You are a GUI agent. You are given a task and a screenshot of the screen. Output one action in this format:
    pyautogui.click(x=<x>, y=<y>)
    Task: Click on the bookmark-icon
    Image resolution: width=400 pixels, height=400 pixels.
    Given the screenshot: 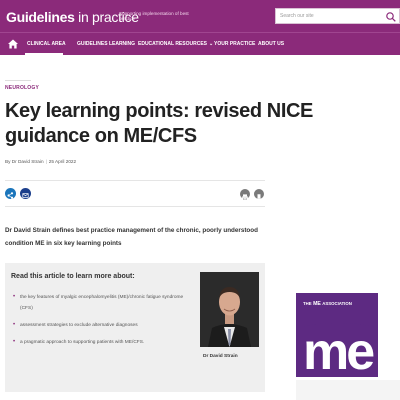 What is the action you would take?
    pyautogui.click(x=259, y=194)
    